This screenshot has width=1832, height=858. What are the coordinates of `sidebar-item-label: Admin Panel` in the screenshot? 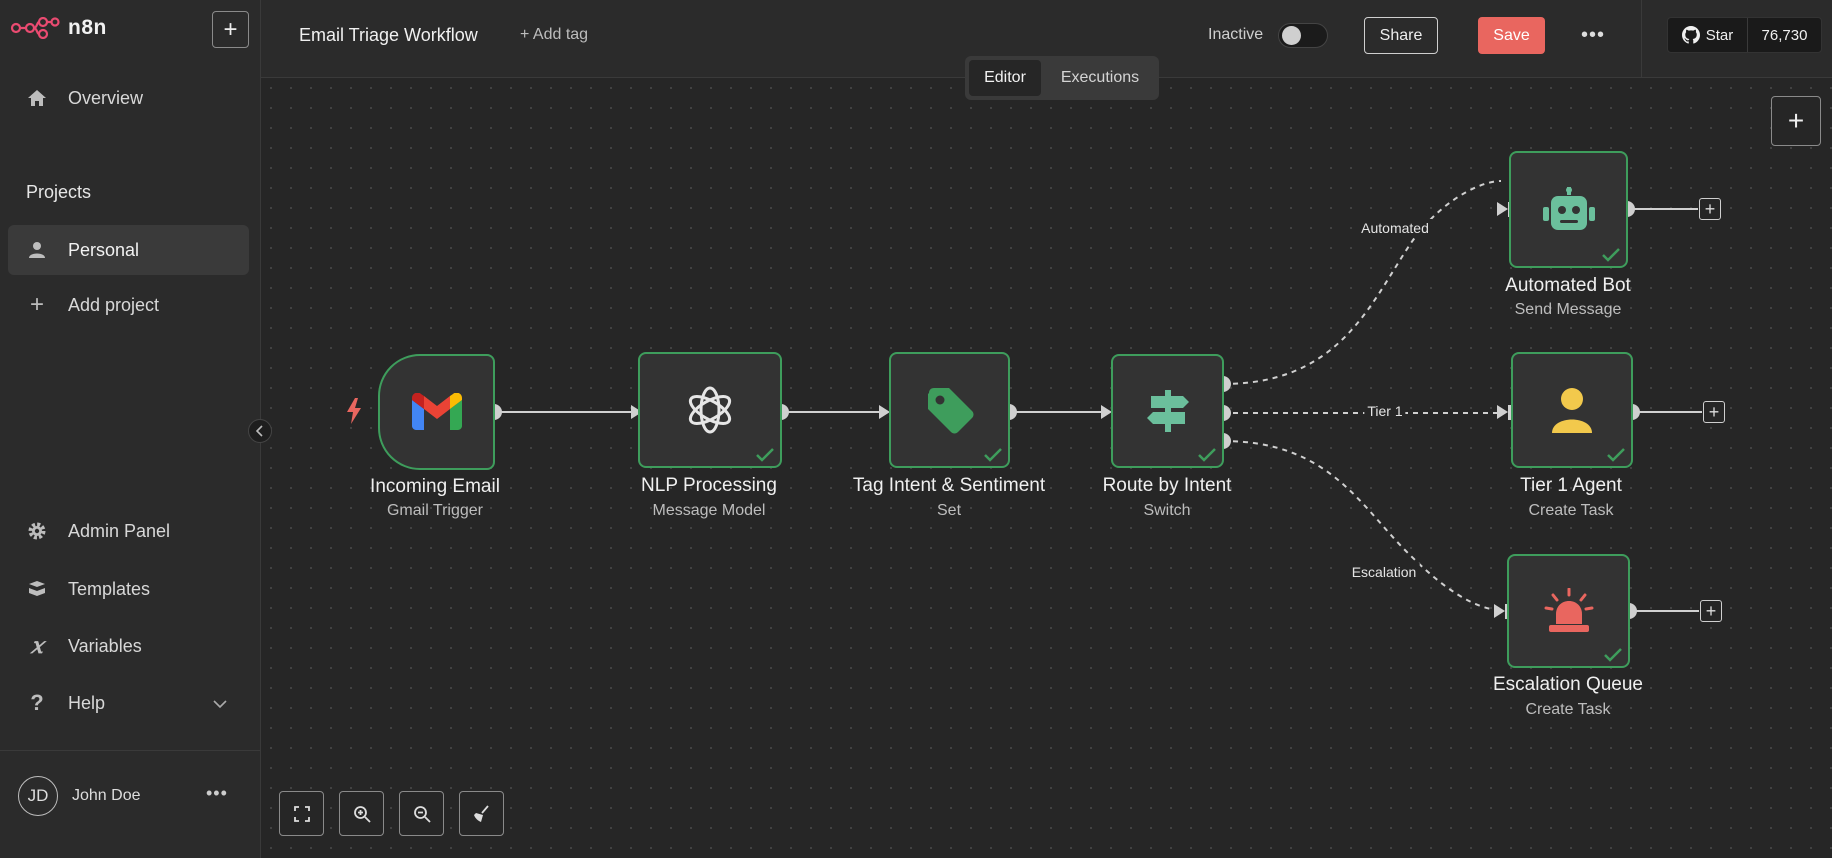 It's located at (119, 530).